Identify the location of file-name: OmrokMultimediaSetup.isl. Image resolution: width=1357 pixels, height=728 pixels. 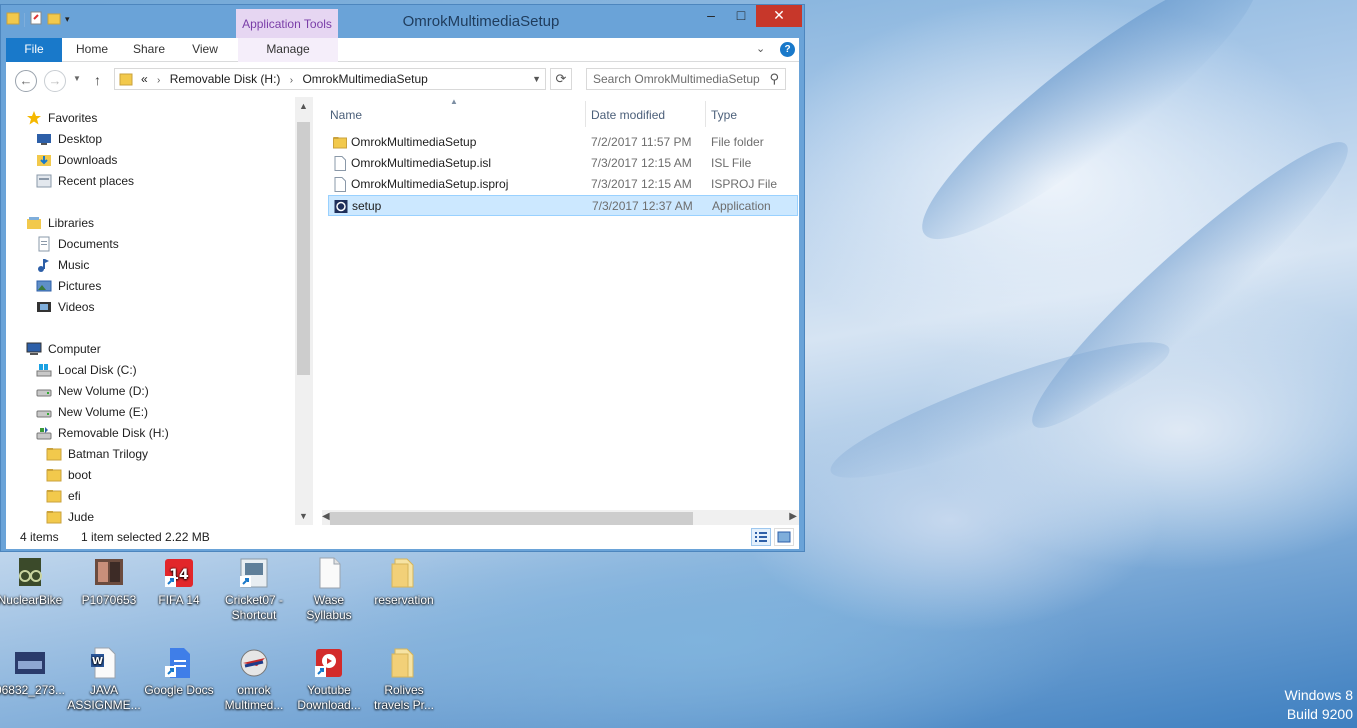
(421, 163).